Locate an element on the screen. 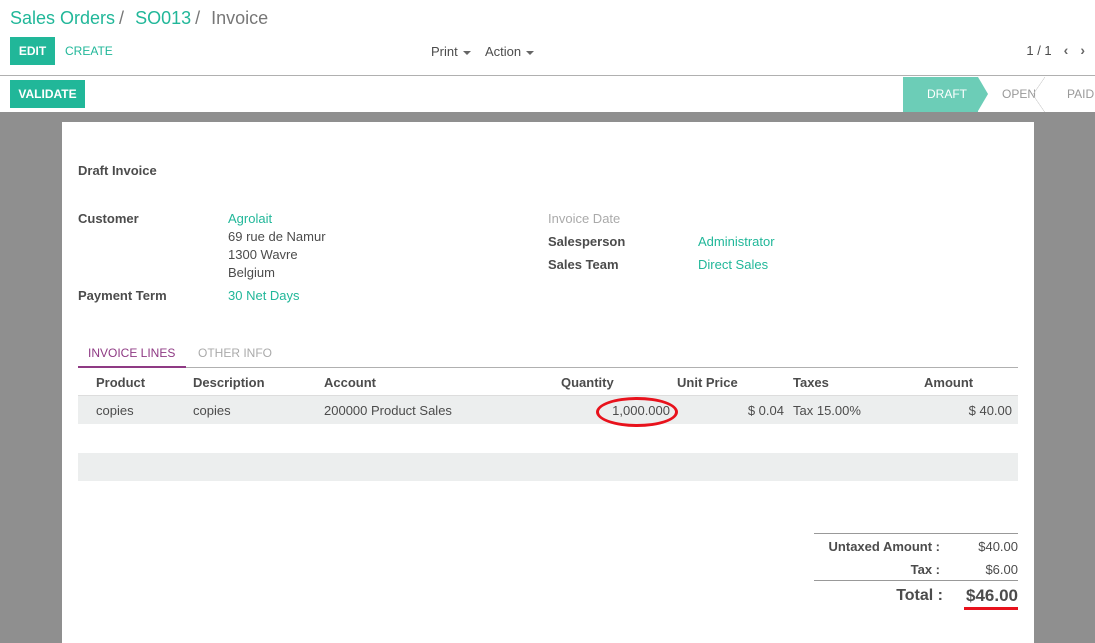 Image resolution: width=1095 pixels, height=643 pixels. tab-invoice-lines: INVOICE LINES is located at coordinates (132, 357).